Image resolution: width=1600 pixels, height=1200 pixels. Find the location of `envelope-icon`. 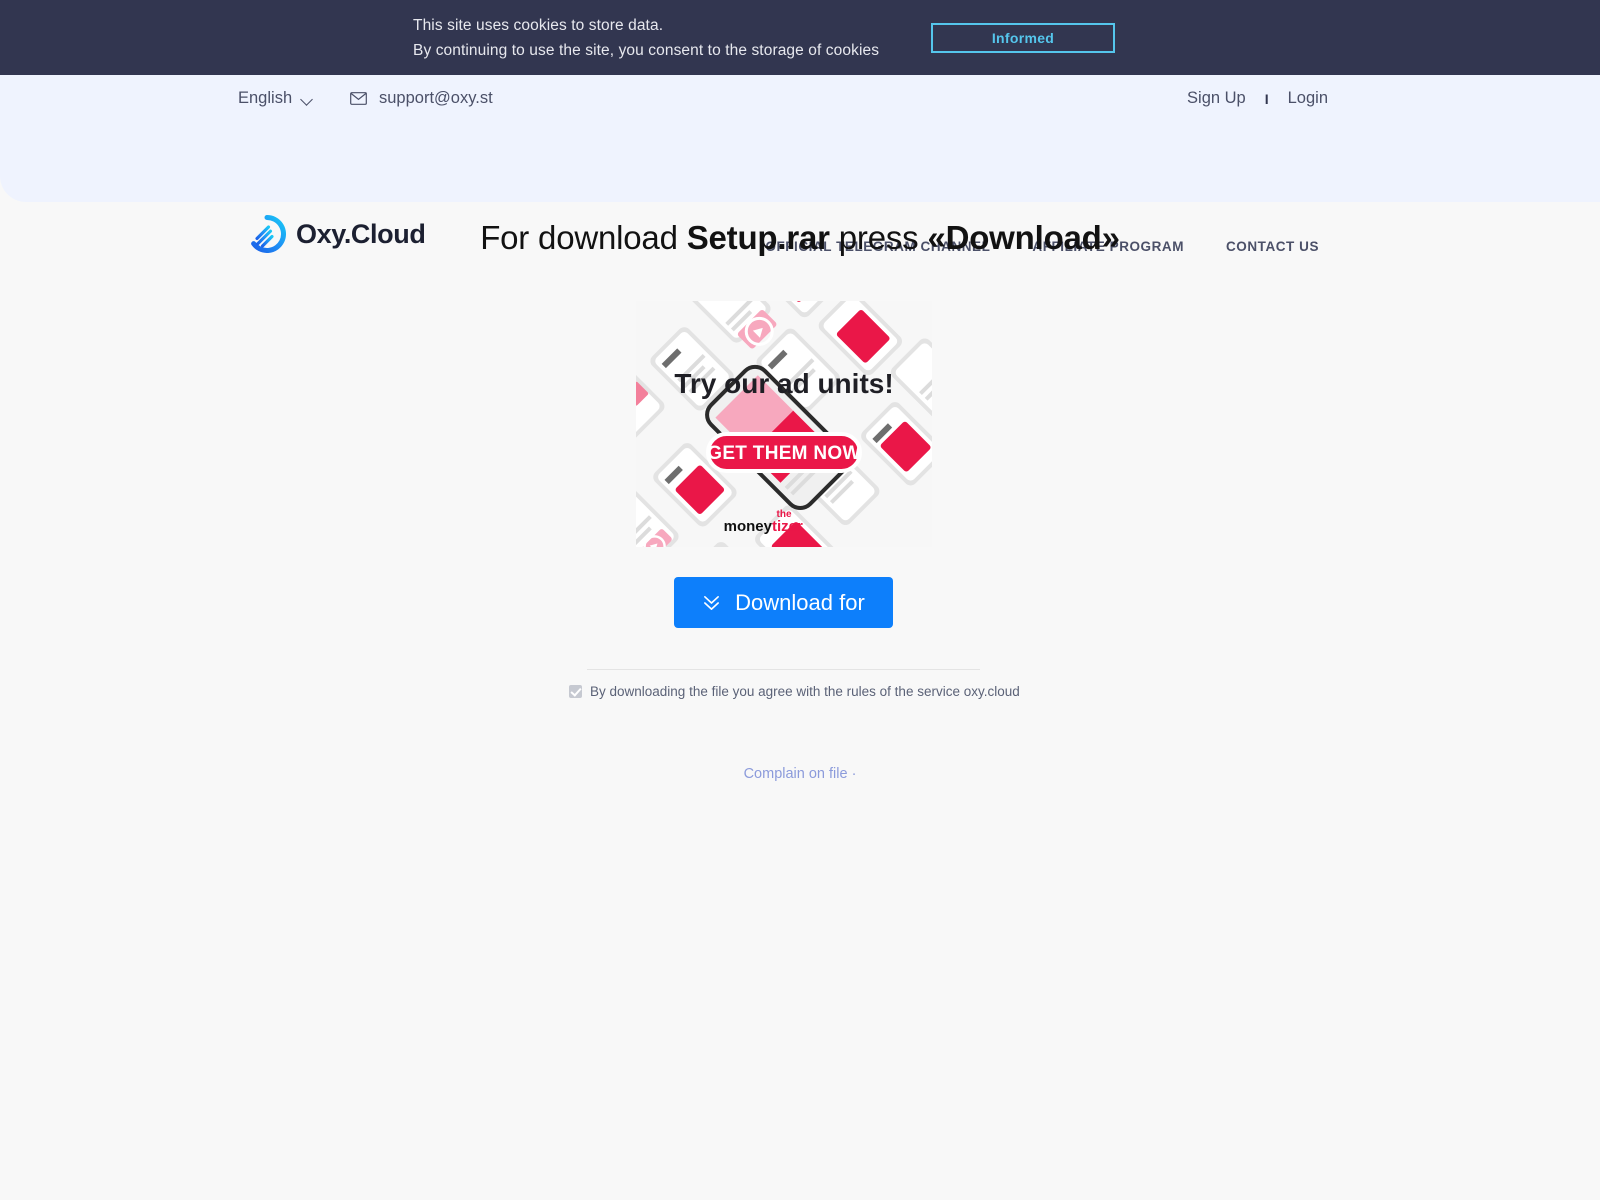

envelope-icon is located at coordinates (358, 98).